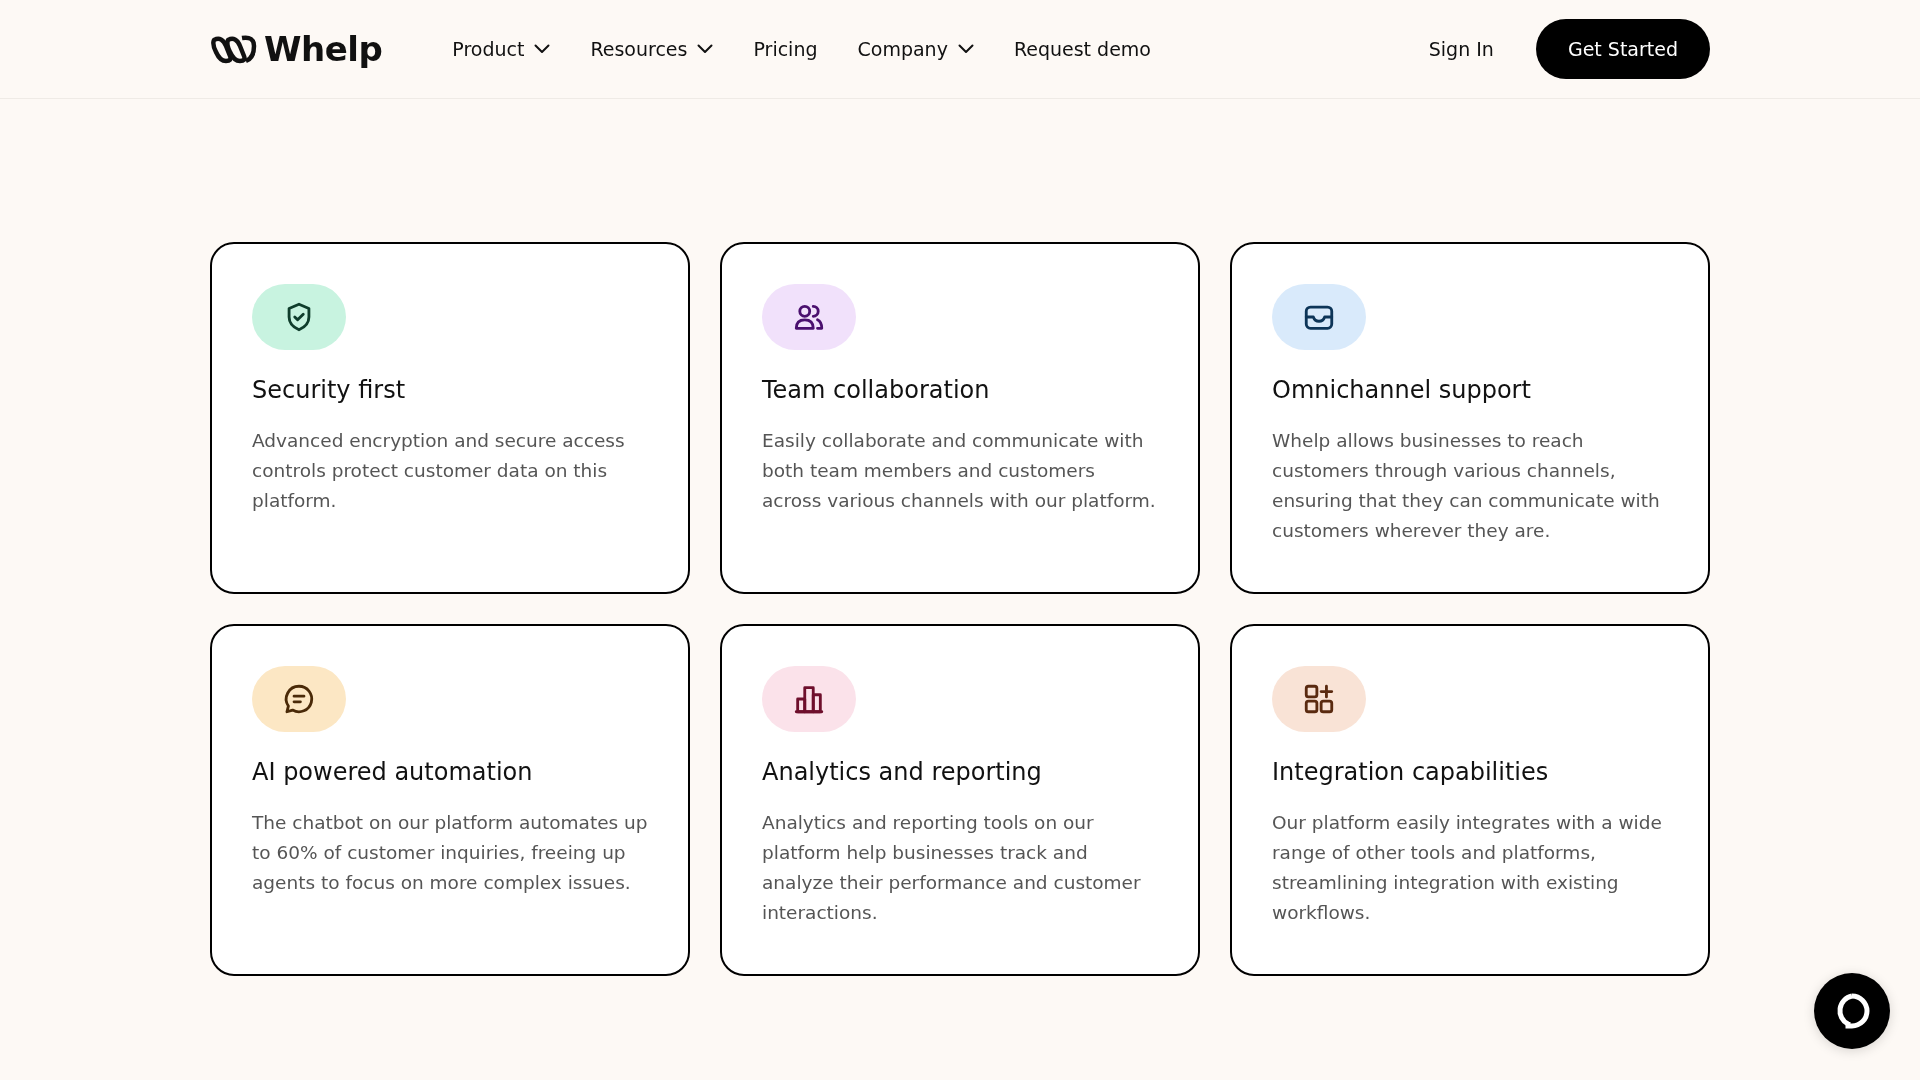 The image size is (1920, 1080). I want to click on logo-icon, so click(234, 49).